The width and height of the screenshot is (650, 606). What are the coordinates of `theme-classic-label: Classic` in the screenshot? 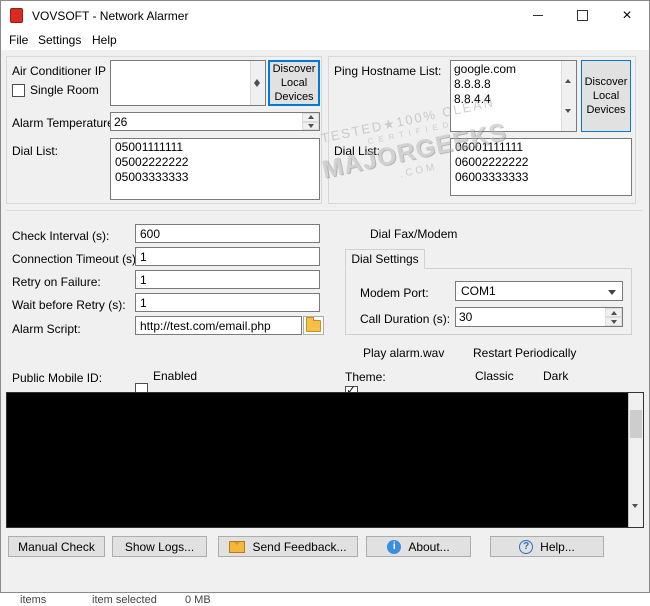 It's located at (494, 376).